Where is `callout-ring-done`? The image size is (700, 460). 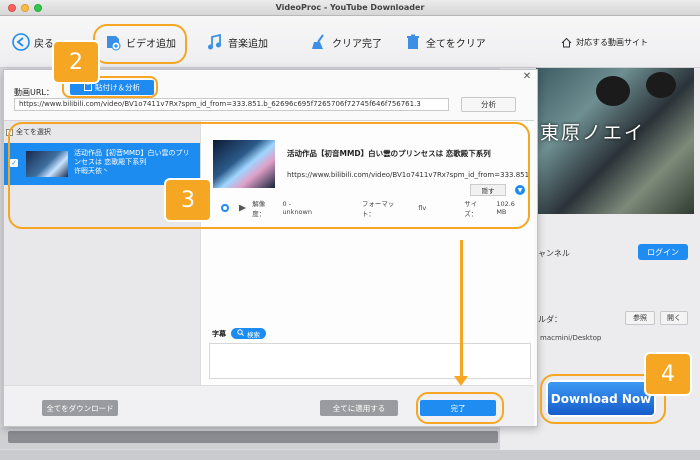 callout-ring-done is located at coordinates (460, 408).